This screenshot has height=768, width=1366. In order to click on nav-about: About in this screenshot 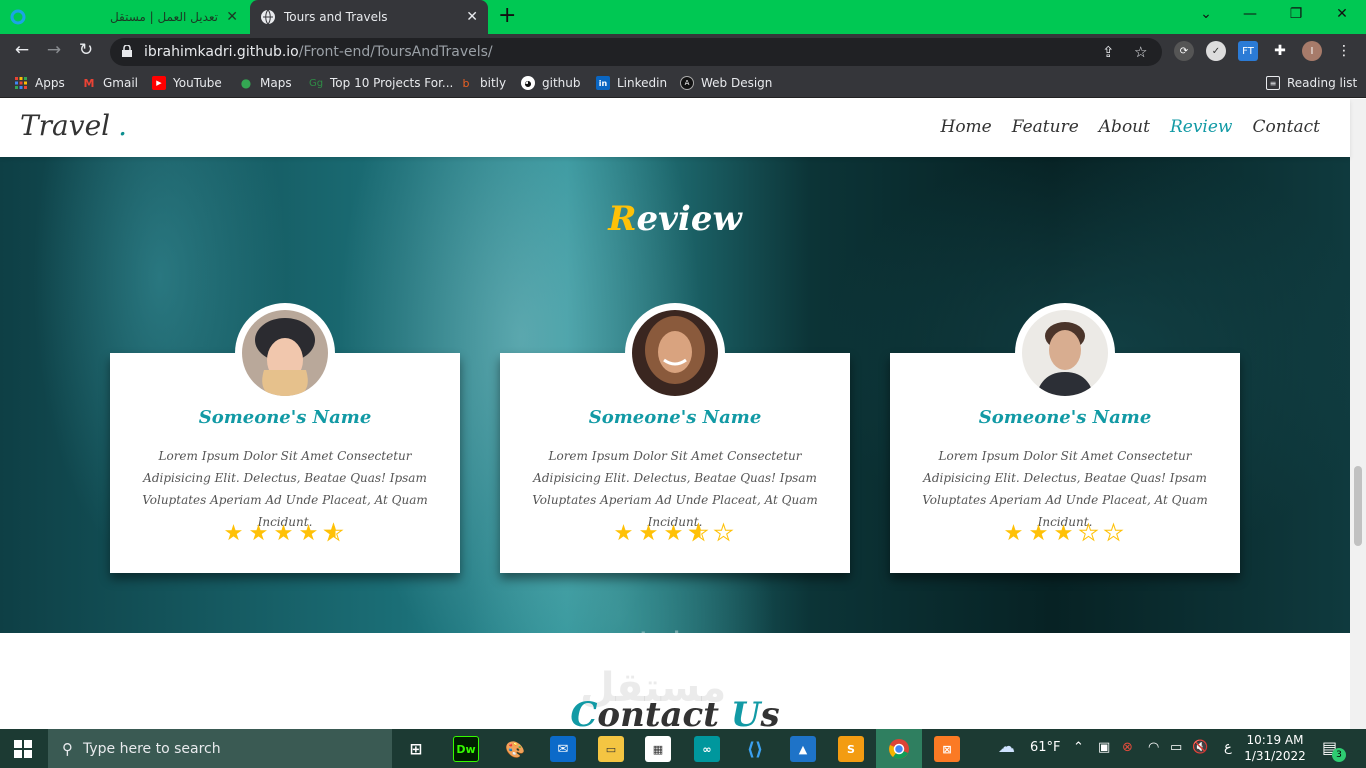, I will do `click(1124, 127)`.